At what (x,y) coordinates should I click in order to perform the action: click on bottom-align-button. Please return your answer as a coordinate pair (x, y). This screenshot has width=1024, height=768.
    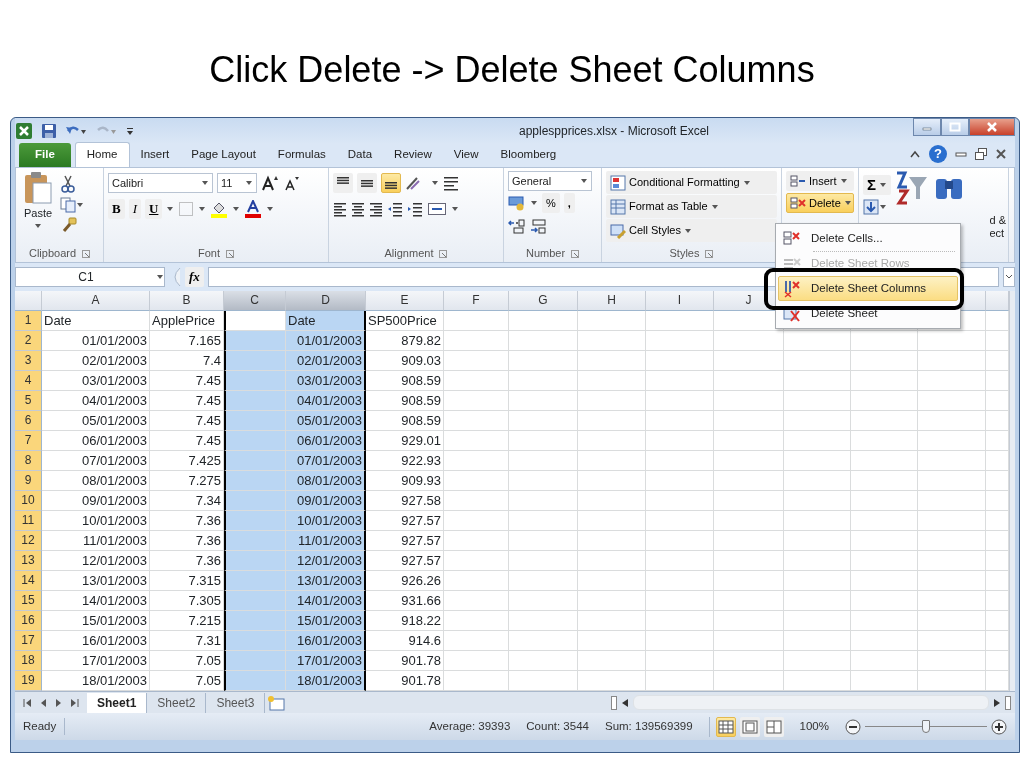
    Looking at the image, I should click on (391, 183).